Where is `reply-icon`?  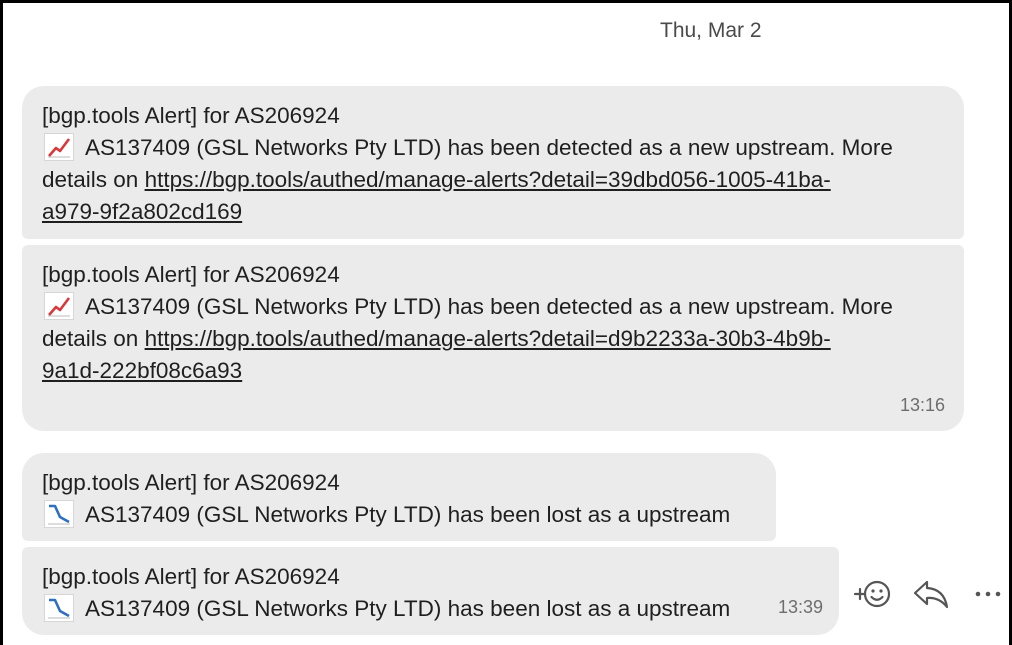 reply-icon is located at coordinates (931, 596).